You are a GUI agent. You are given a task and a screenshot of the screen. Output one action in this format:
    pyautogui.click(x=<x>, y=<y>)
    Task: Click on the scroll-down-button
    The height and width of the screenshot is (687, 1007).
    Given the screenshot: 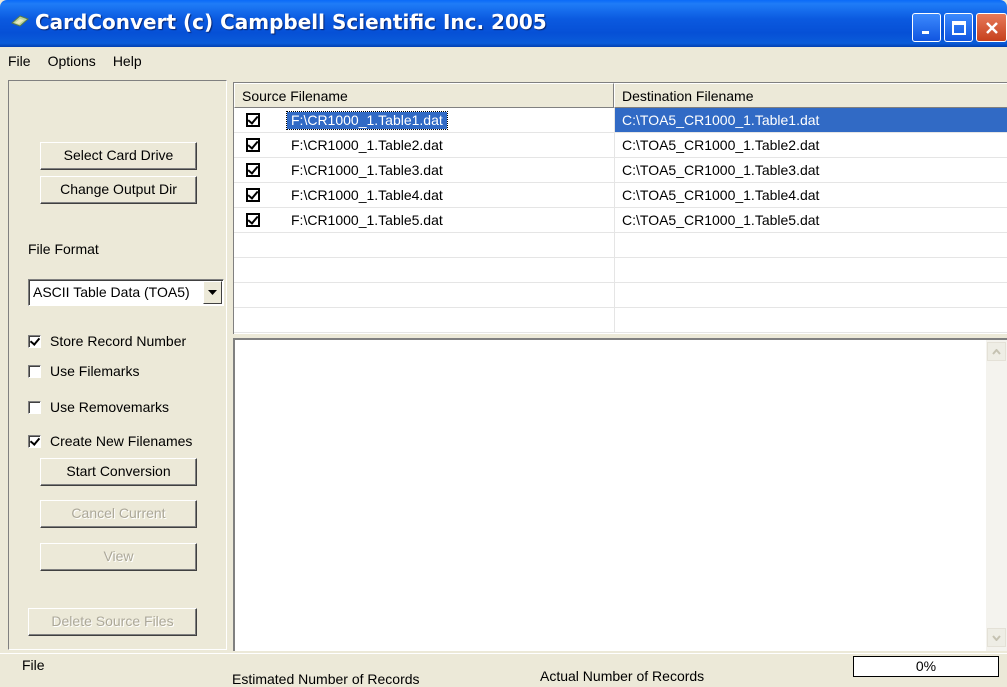 What is the action you would take?
    pyautogui.click(x=996, y=637)
    